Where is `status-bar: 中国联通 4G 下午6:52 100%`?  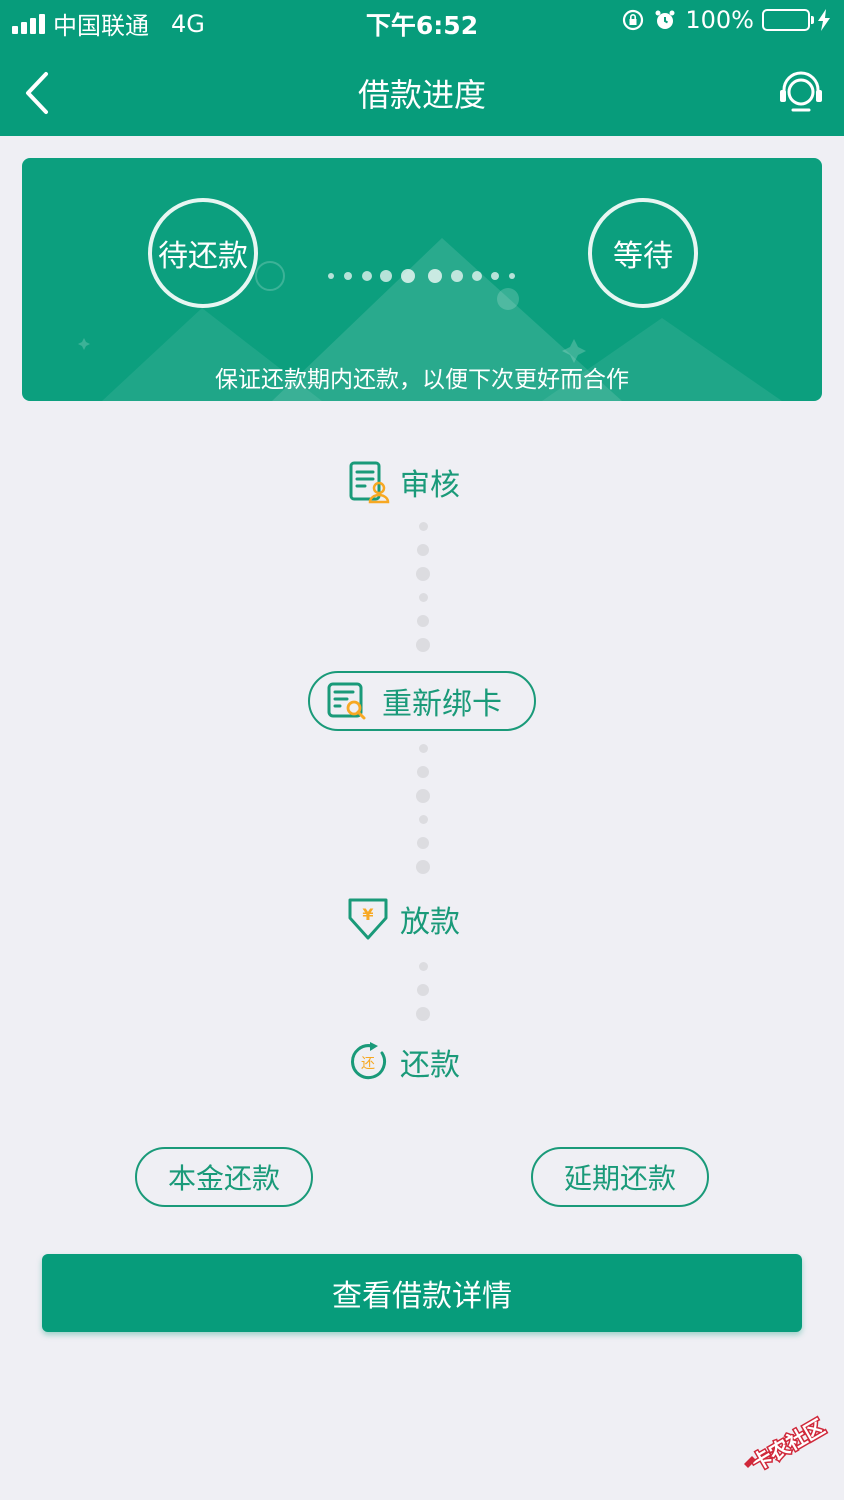
status-bar: 中国联通 4G 下午6:52 100% is located at coordinates (422, 21).